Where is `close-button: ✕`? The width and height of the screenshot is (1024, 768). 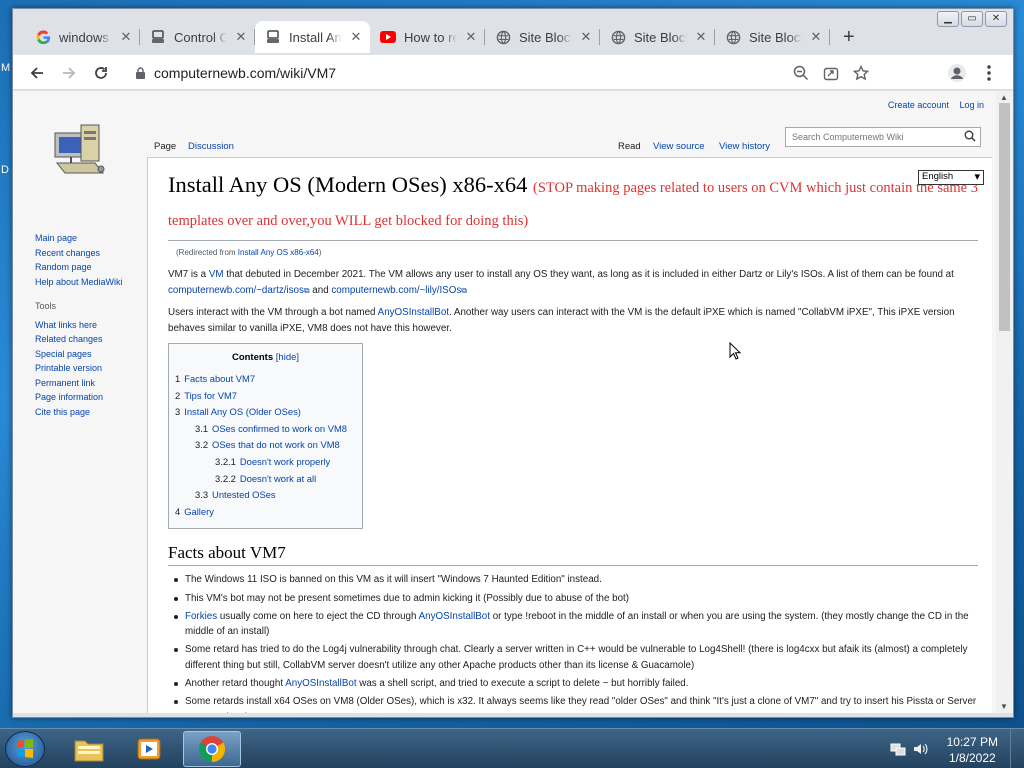 close-button: ✕ is located at coordinates (996, 19).